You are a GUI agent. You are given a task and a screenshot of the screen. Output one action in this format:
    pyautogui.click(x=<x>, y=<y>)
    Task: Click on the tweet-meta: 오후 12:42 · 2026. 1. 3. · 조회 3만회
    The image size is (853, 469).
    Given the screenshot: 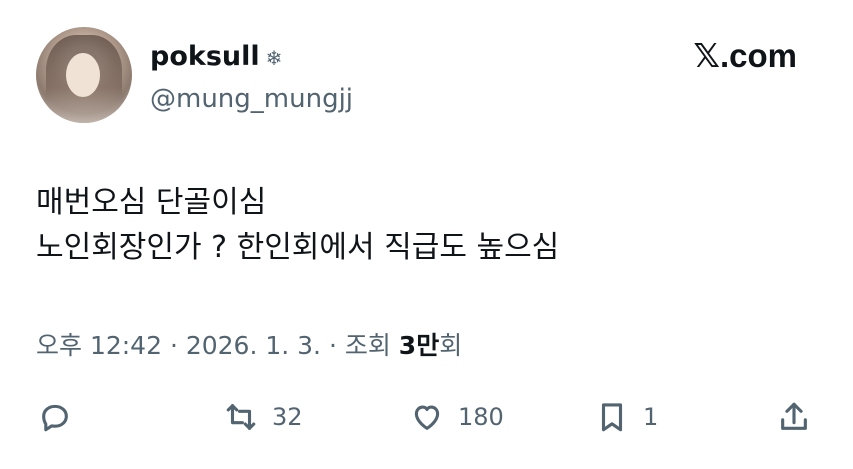 What is the action you would take?
    pyautogui.click(x=249, y=346)
    